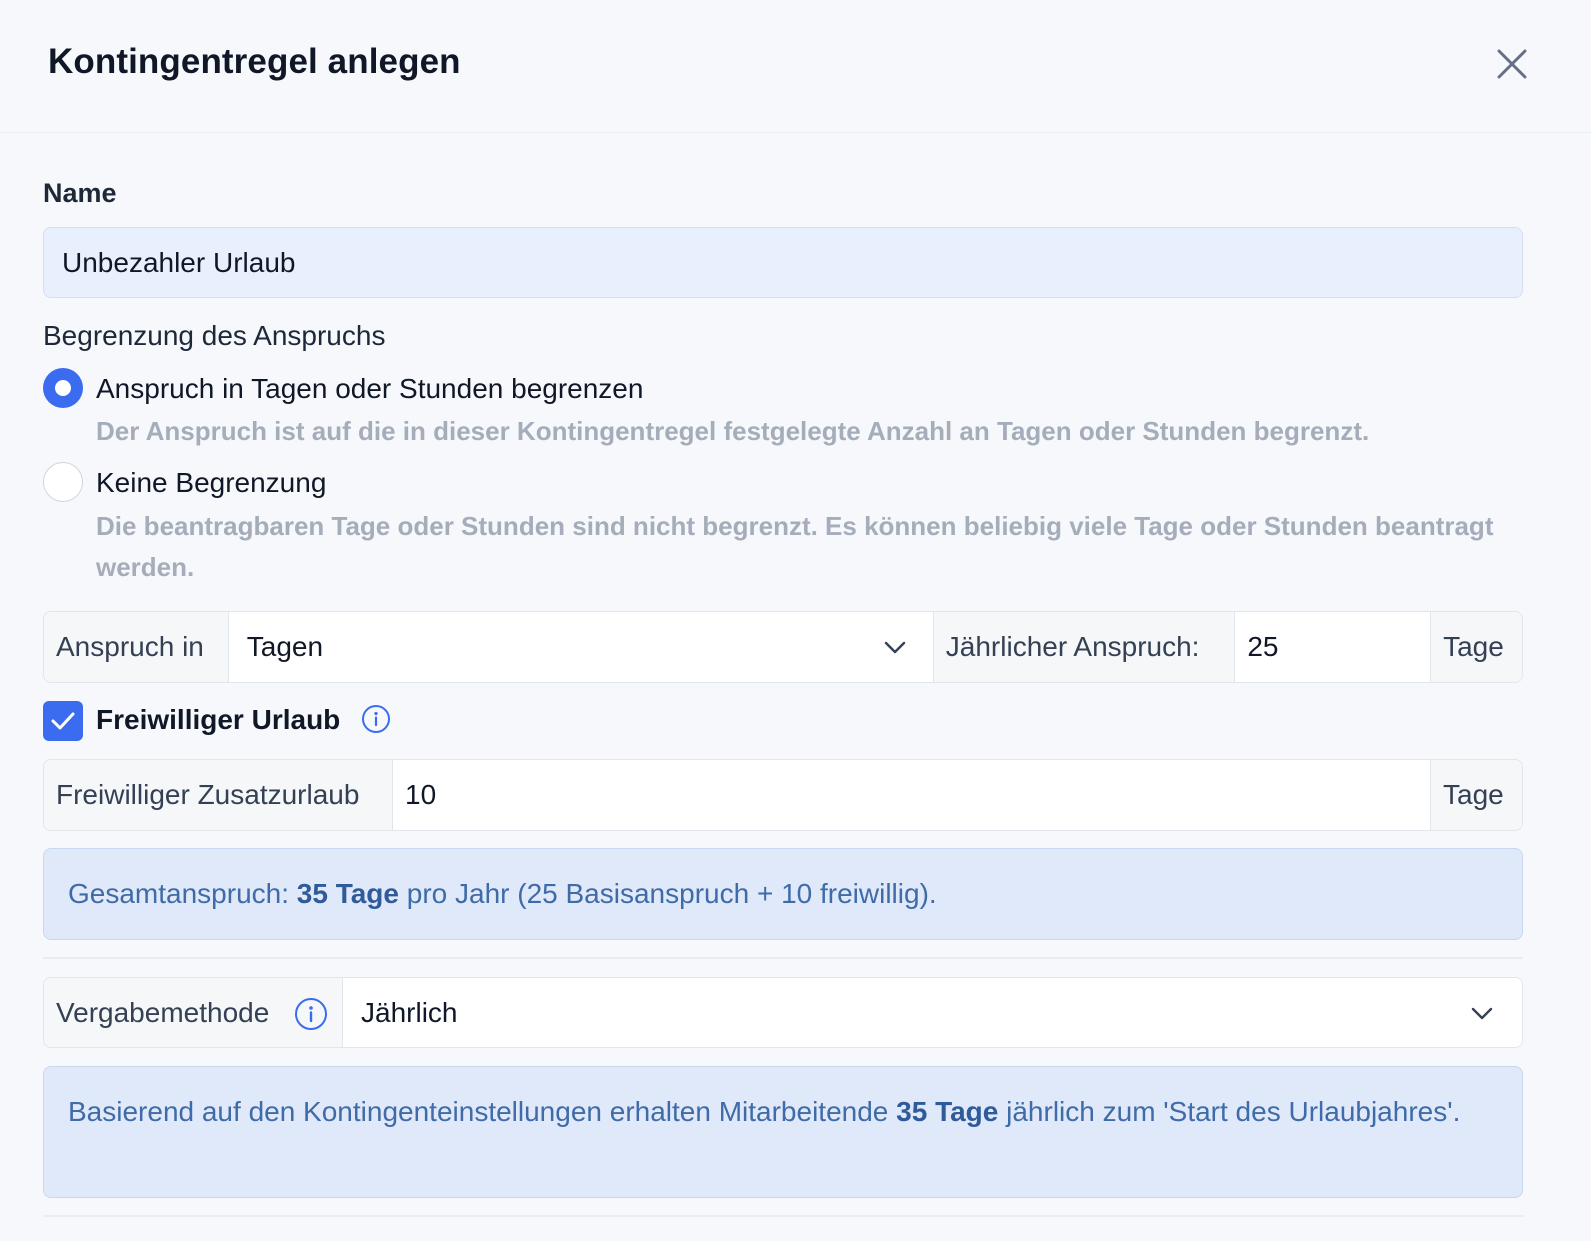 Image resolution: width=1591 pixels, height=1241 pixels. I want to click on voluntary-extra-suffix: Tage, so click(1476, 795).